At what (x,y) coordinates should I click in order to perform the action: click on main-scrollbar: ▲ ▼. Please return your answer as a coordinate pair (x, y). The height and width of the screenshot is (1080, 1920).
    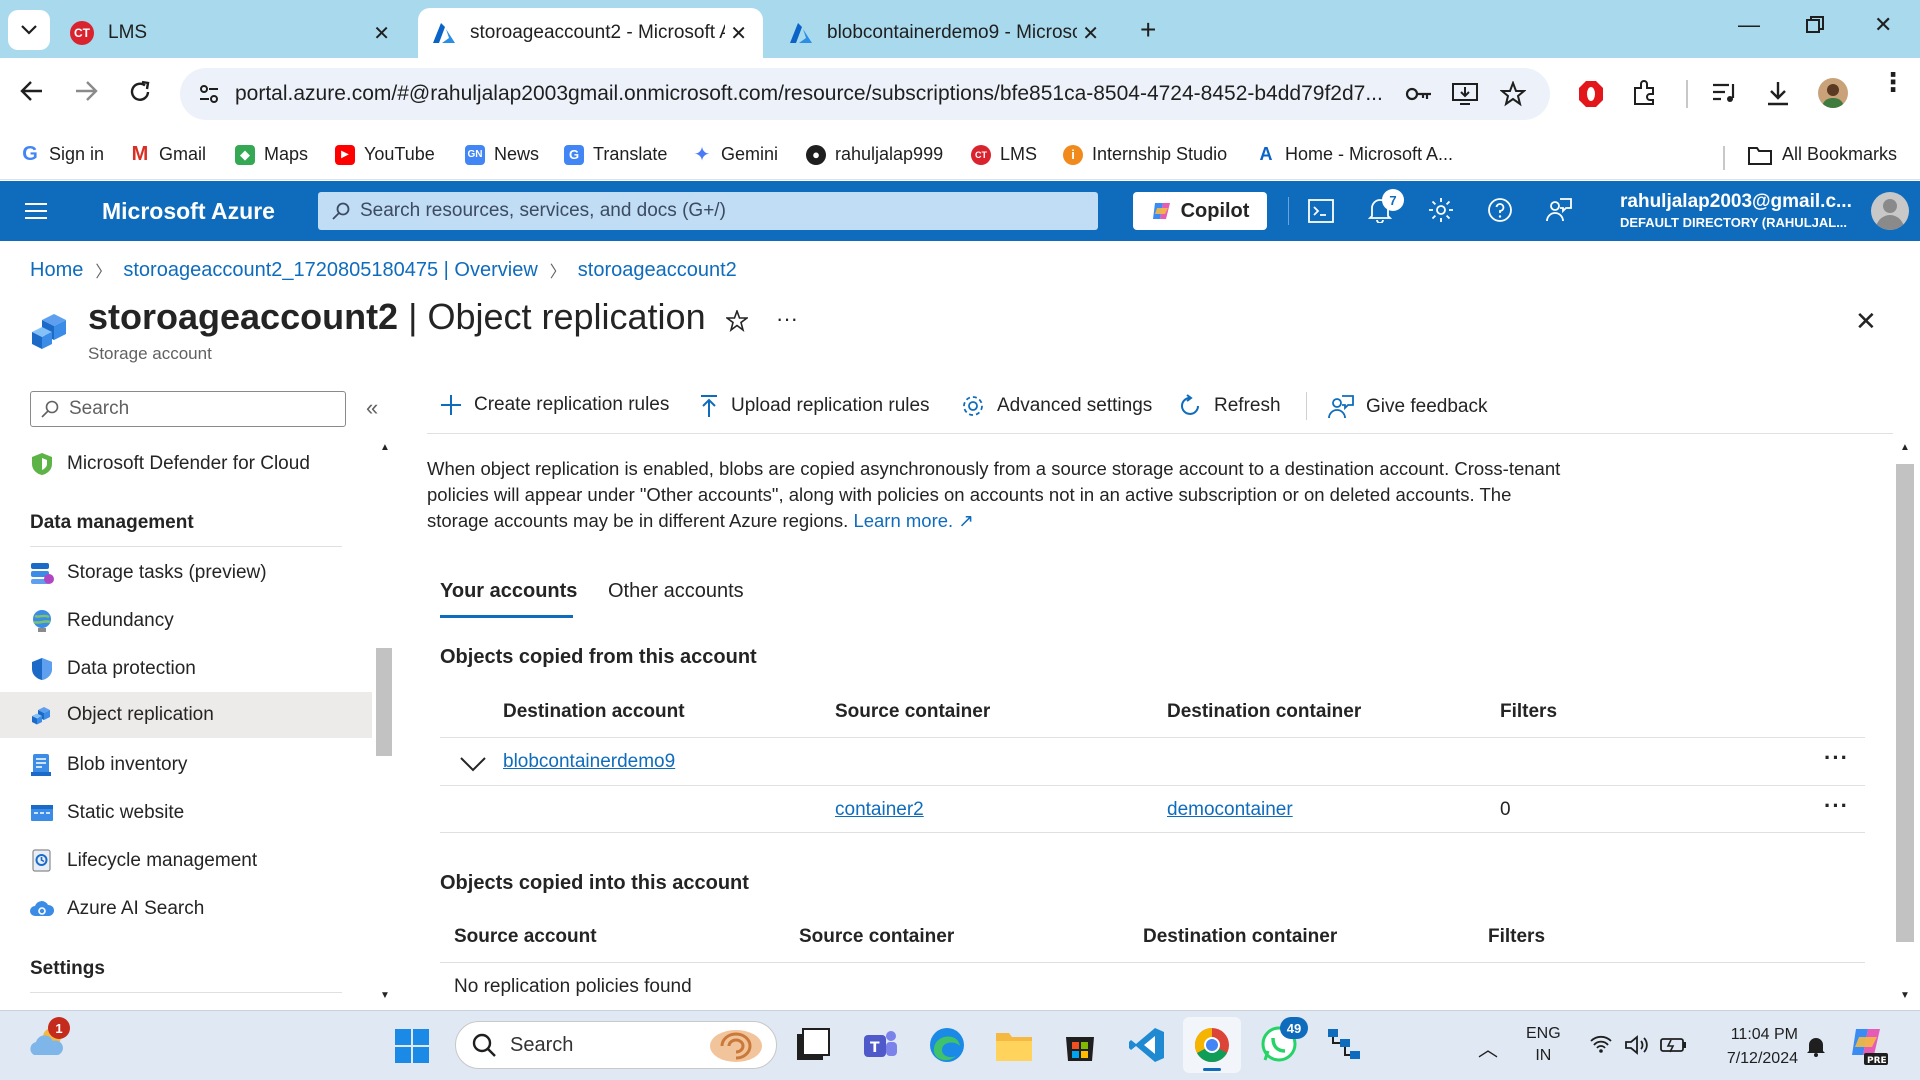
    Looking at the image, I should click on (1905, 721).